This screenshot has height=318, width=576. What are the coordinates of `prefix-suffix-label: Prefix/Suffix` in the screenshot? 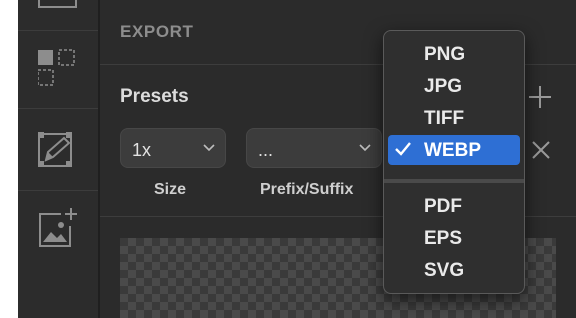 It's located at (307, 189).